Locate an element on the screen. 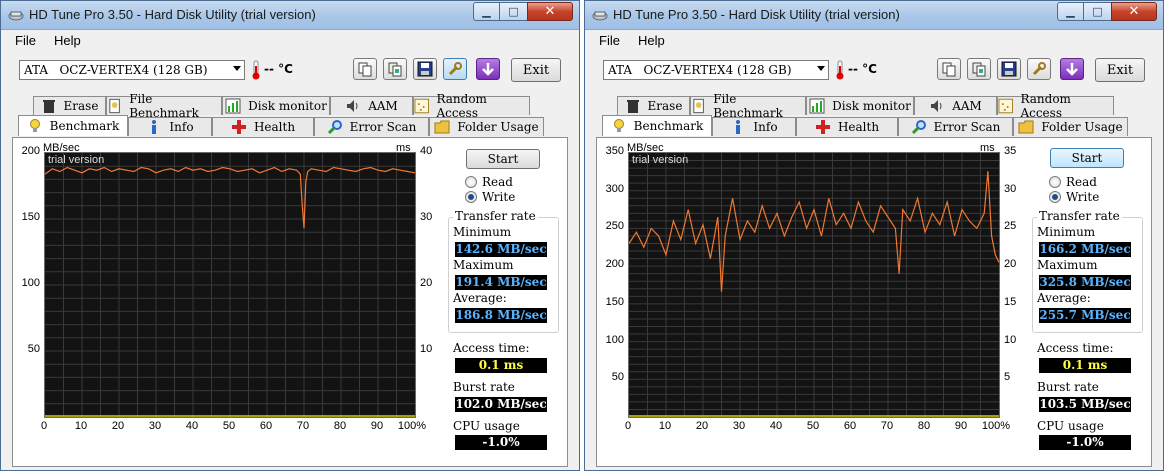 Image resolution: width=1164 pixels, height=471 pixels. x-tick-label: 10 is located at coordinates (665, 426).